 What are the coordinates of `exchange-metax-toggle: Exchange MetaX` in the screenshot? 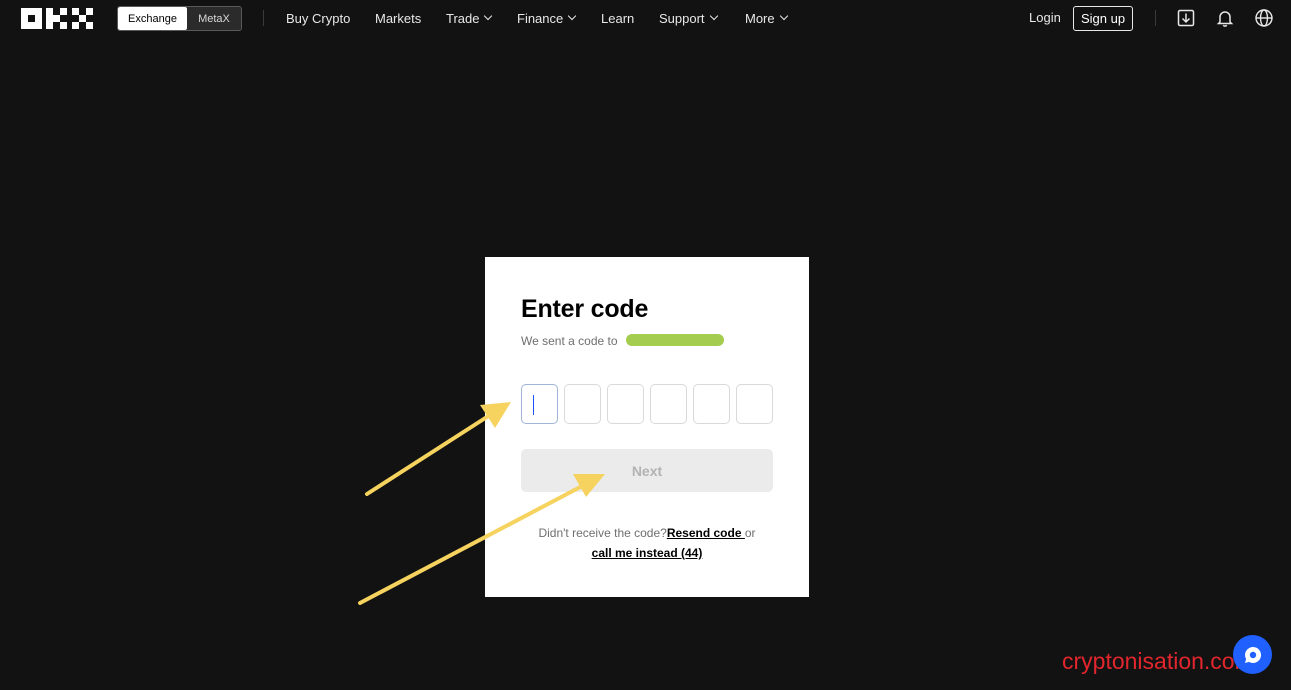 It's located at (179, 18).